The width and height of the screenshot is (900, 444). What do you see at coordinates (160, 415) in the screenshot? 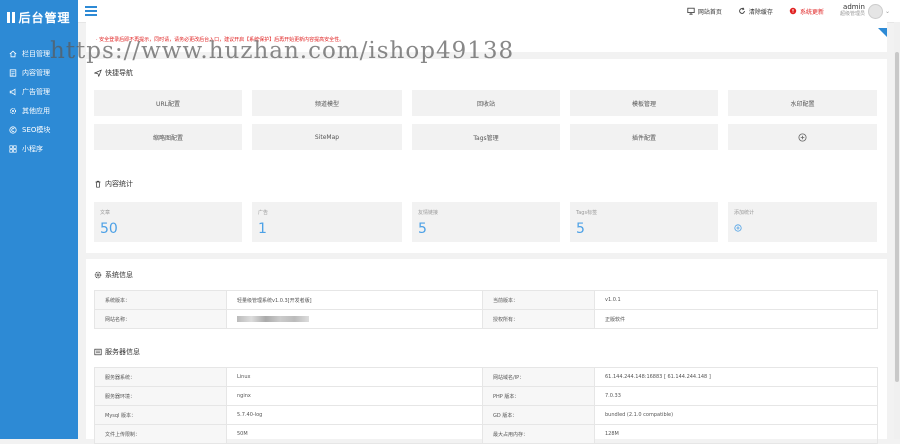
I see `table-key: Mysql 版本：` at bounding box center [160, 415].